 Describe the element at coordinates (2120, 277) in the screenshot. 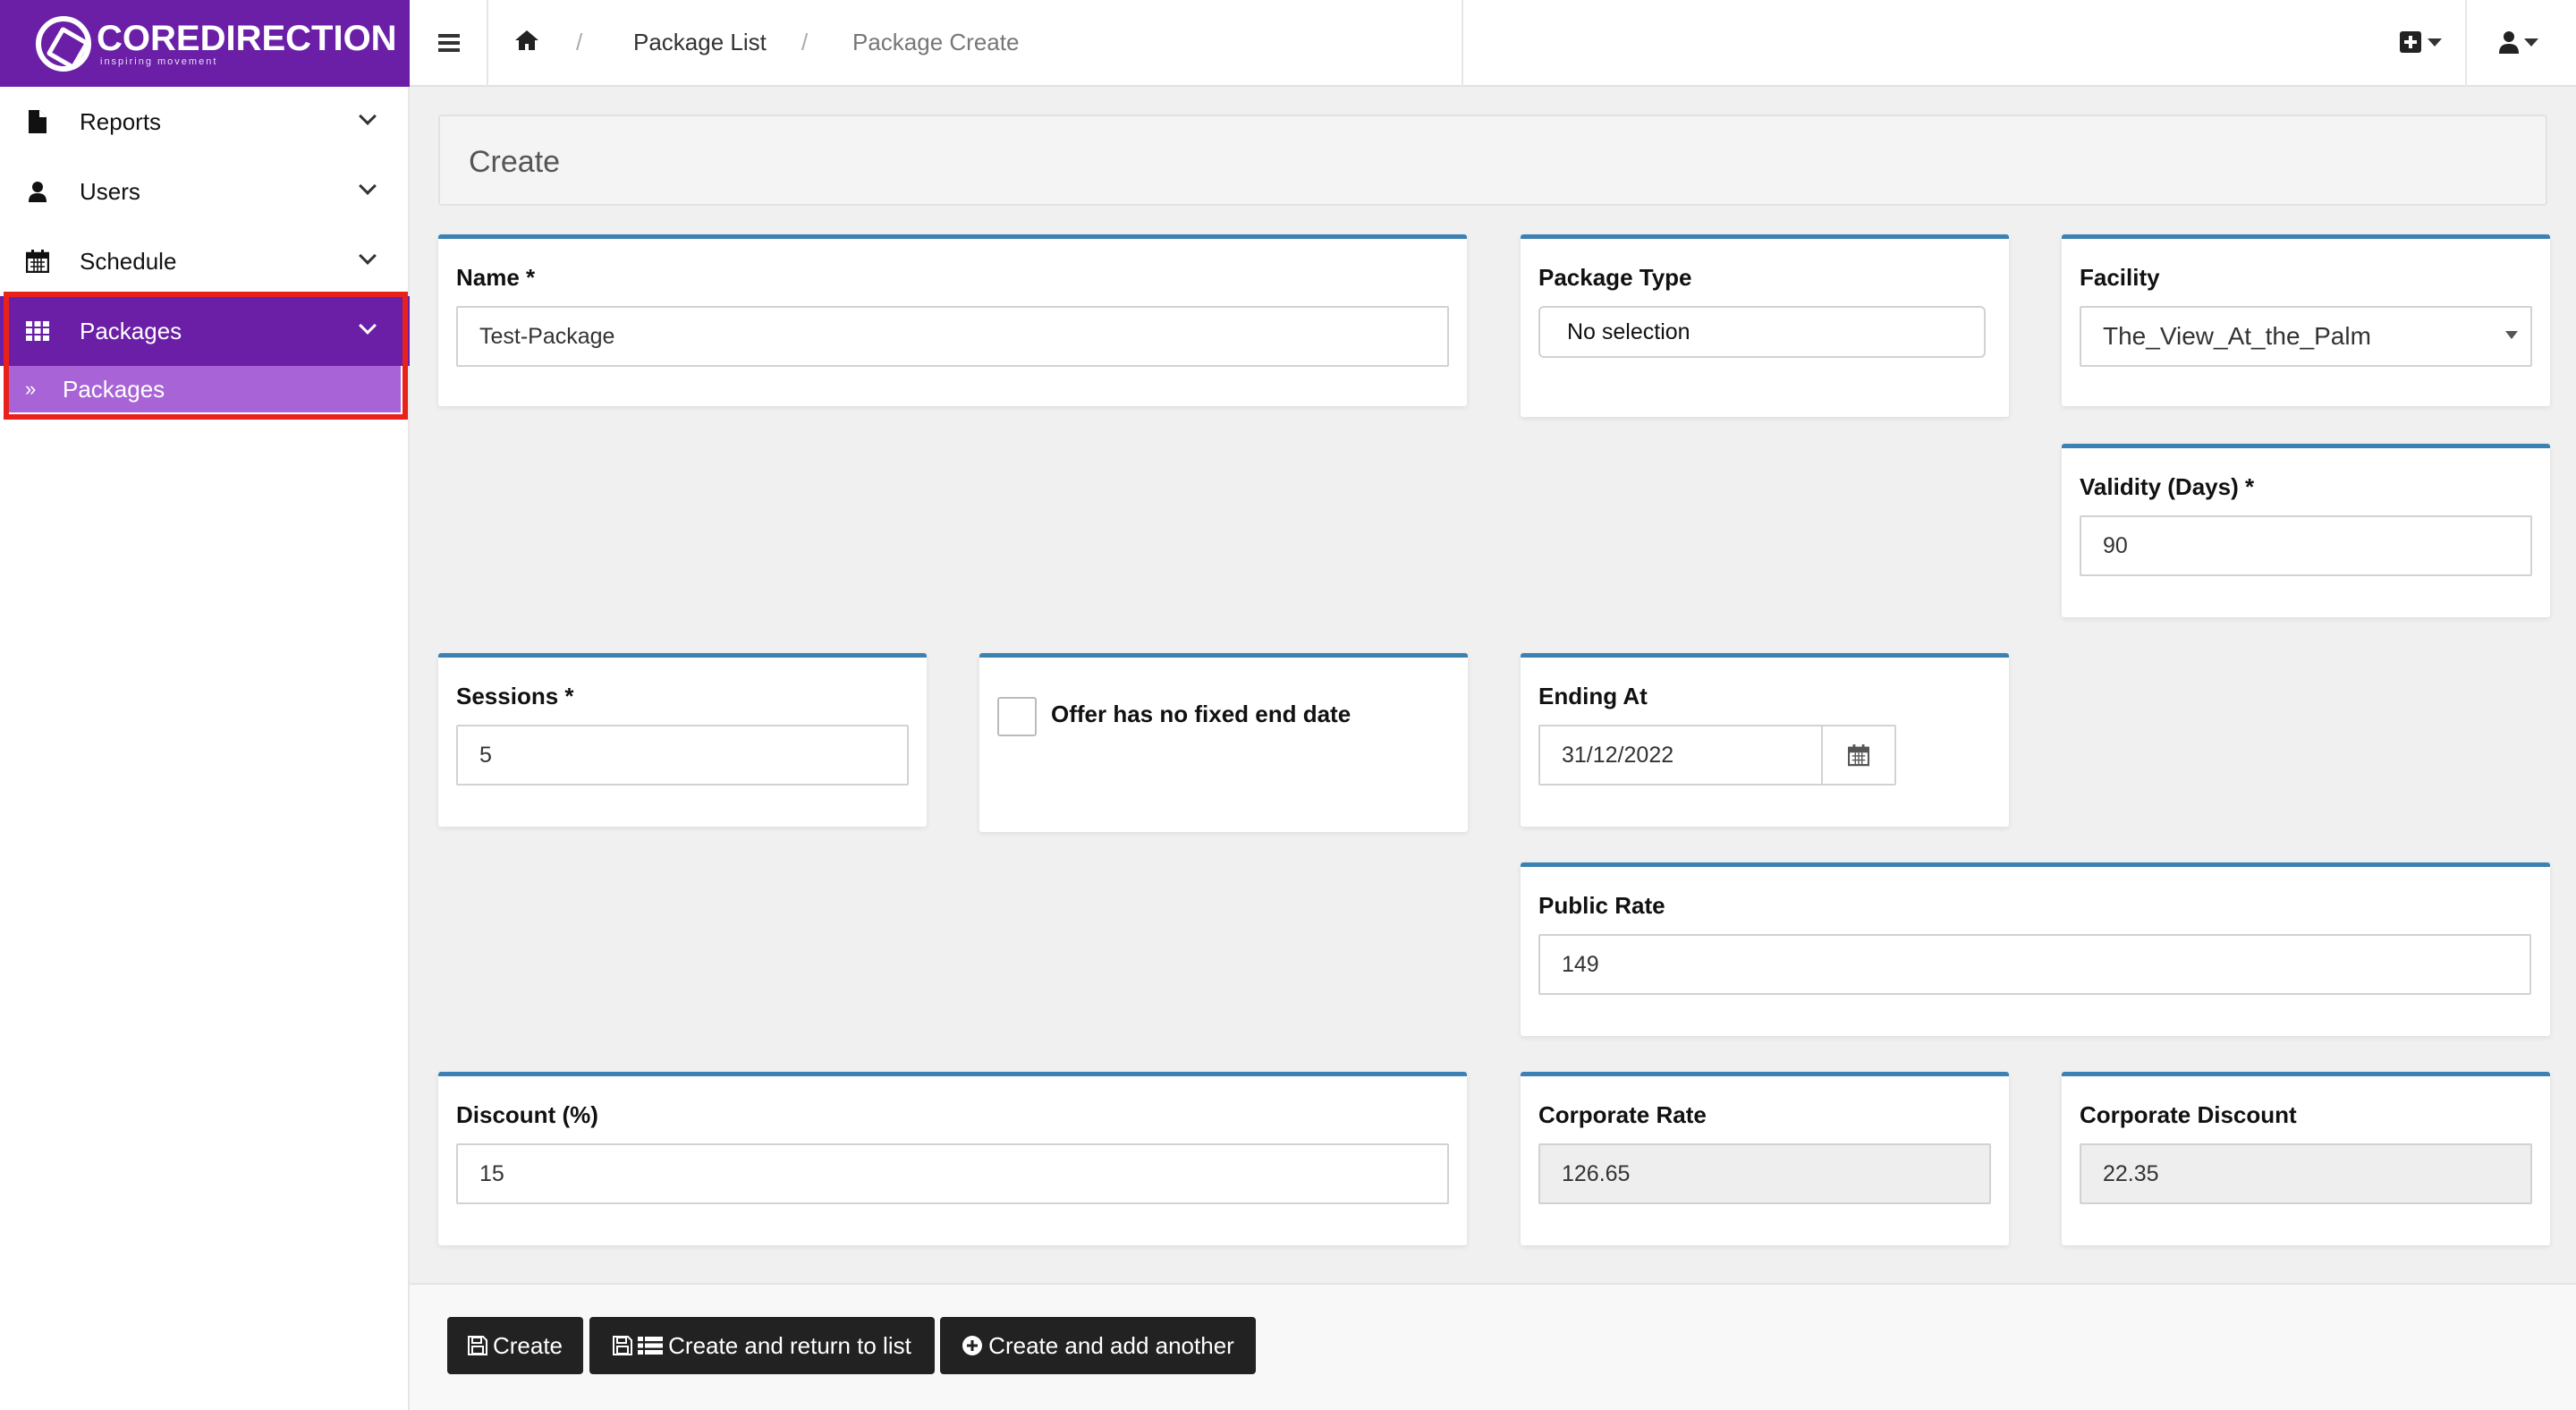

I see `facility-label: Facility` at that location.